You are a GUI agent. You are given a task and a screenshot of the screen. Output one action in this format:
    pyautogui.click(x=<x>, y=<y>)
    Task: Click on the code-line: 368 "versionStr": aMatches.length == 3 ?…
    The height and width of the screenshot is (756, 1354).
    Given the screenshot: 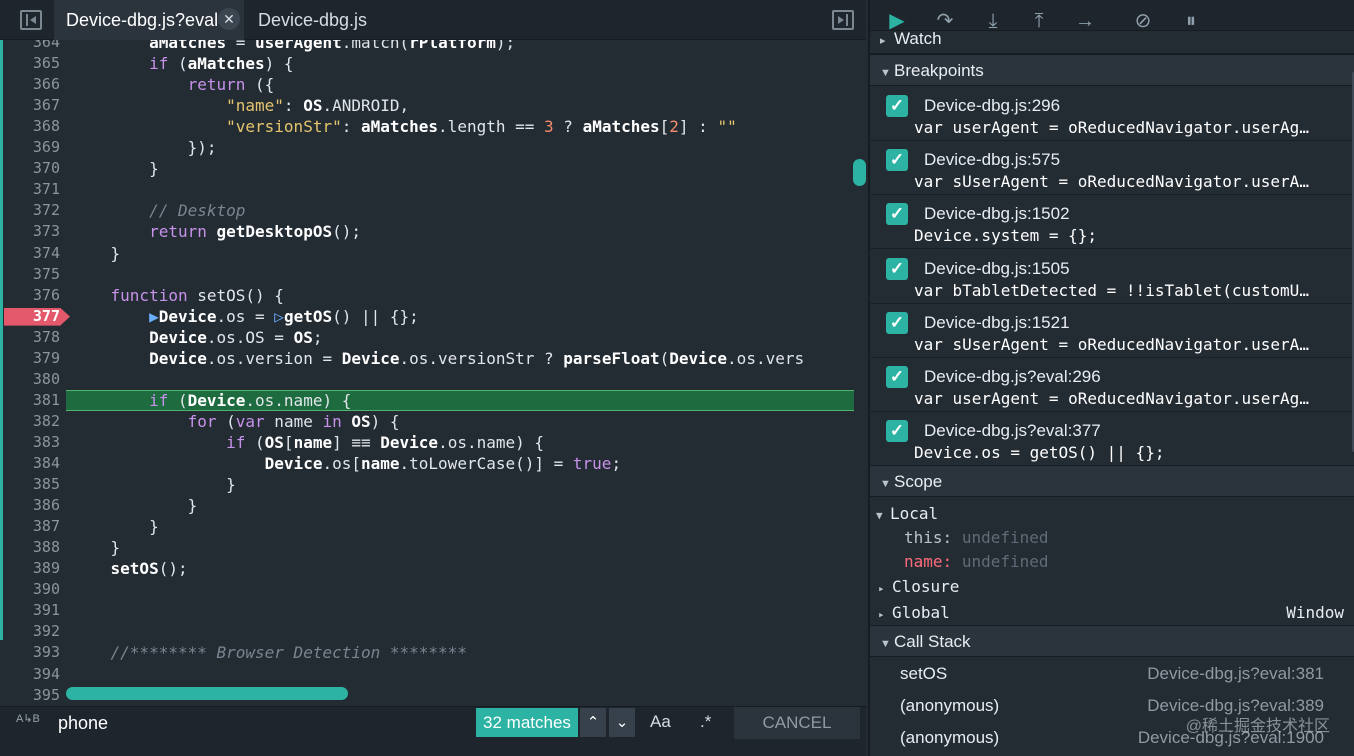 What is the action you would take?
    pyautogui.click(x=433, y=126)
    